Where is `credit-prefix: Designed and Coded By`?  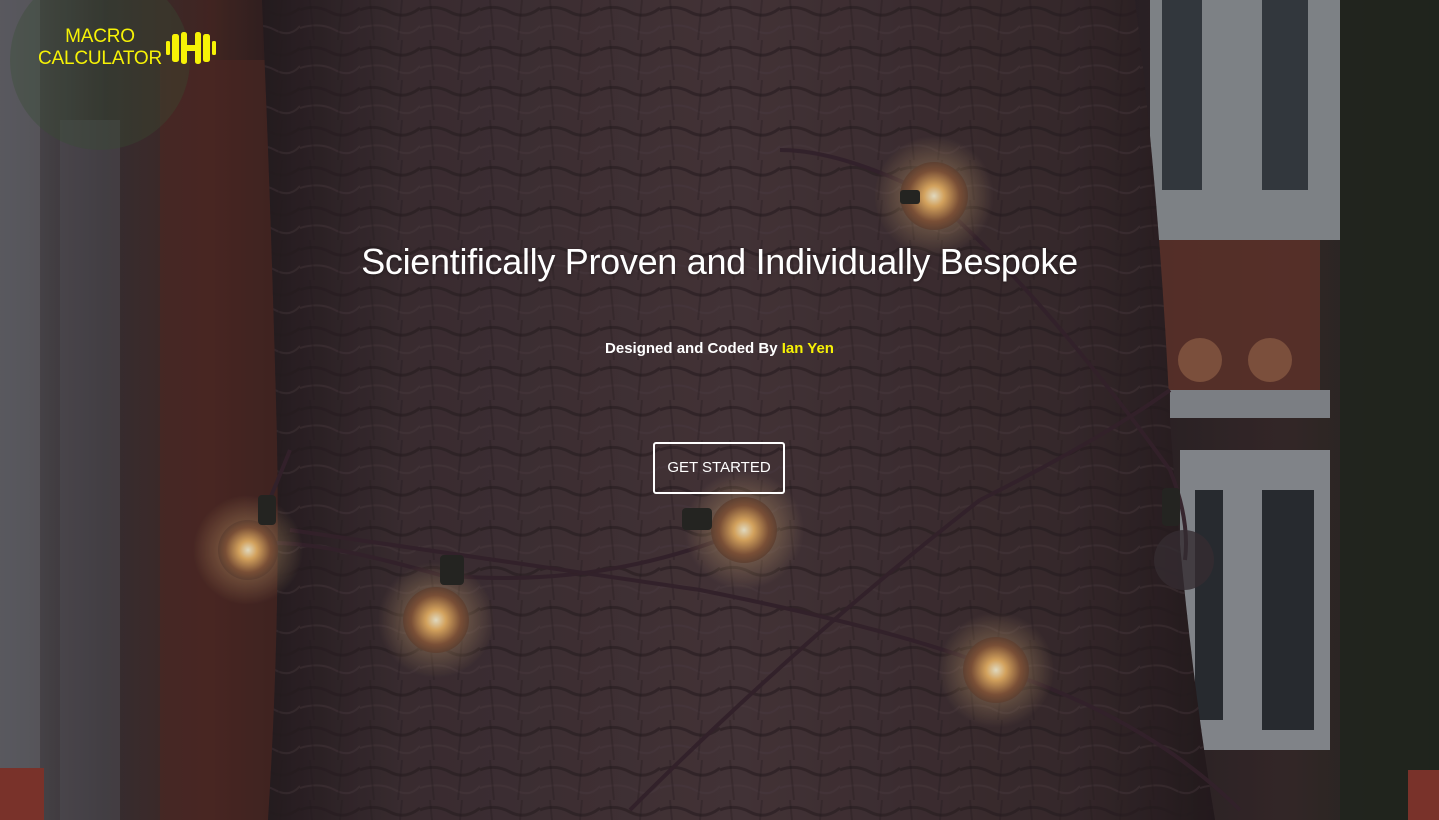
credit-prefix: Designed and Coded By is located at coordinates (691, 348).